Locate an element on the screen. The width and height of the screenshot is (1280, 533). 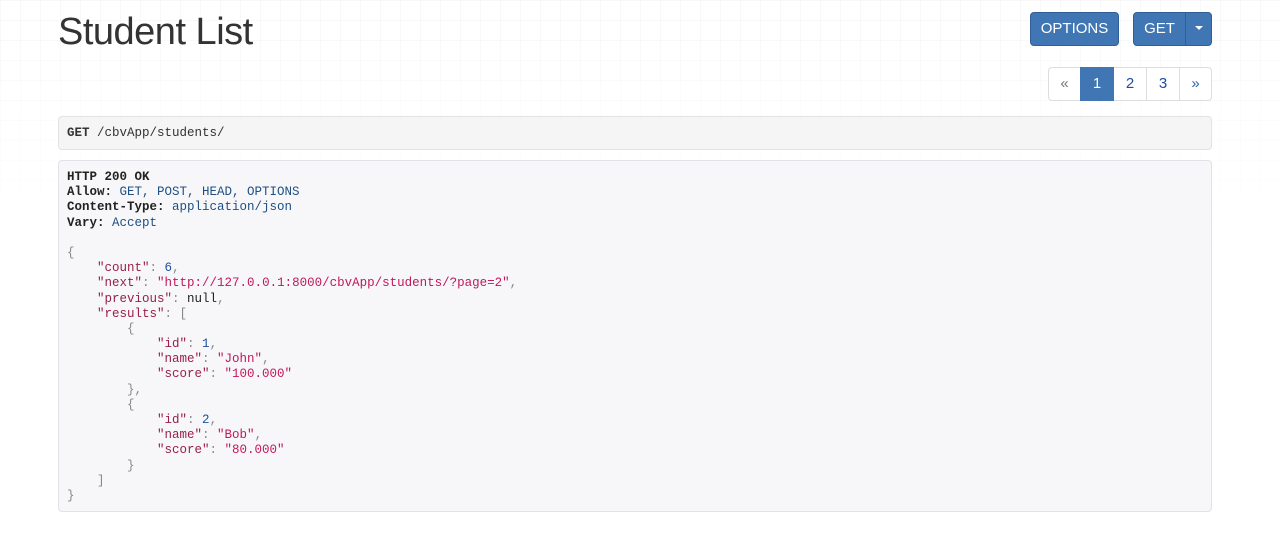
page-title: Student List is located at coordinates (155, 32).